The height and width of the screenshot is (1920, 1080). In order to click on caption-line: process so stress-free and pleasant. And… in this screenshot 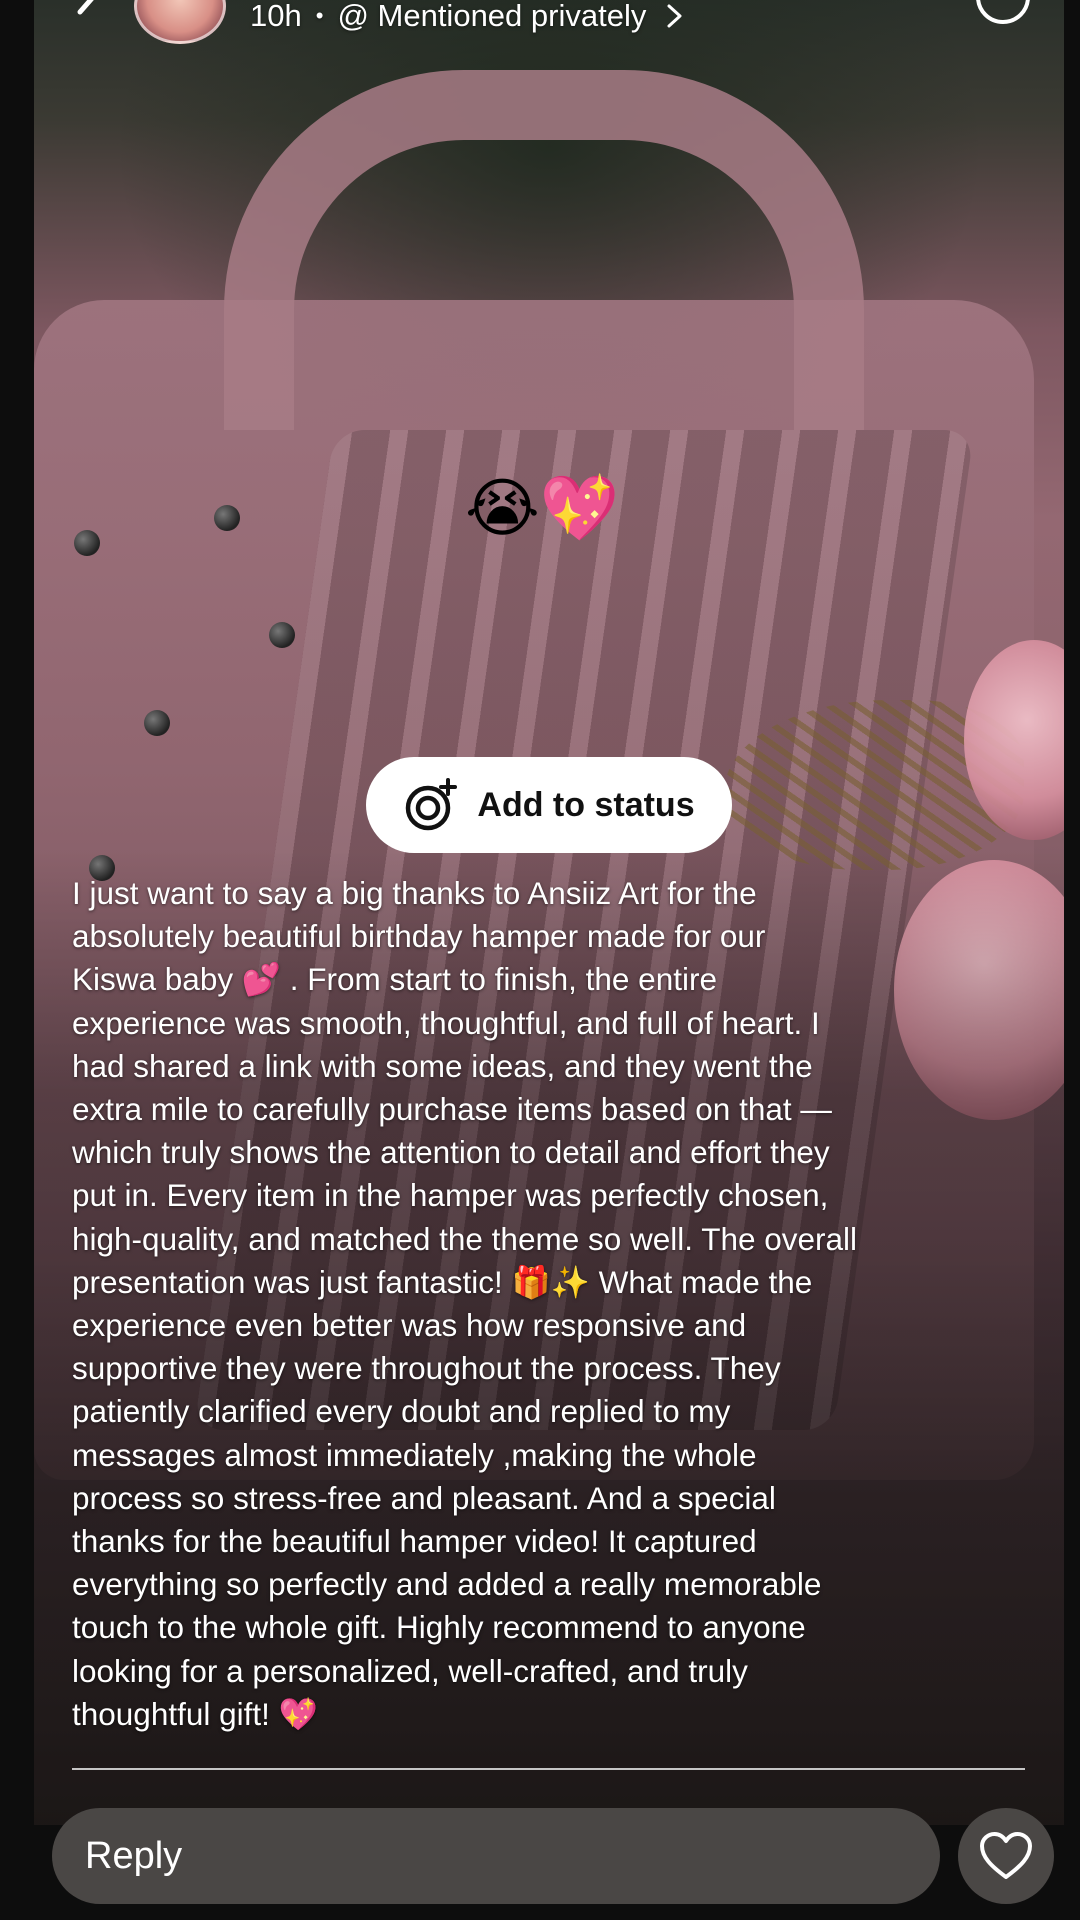, I will do `click(424, 1497)`.